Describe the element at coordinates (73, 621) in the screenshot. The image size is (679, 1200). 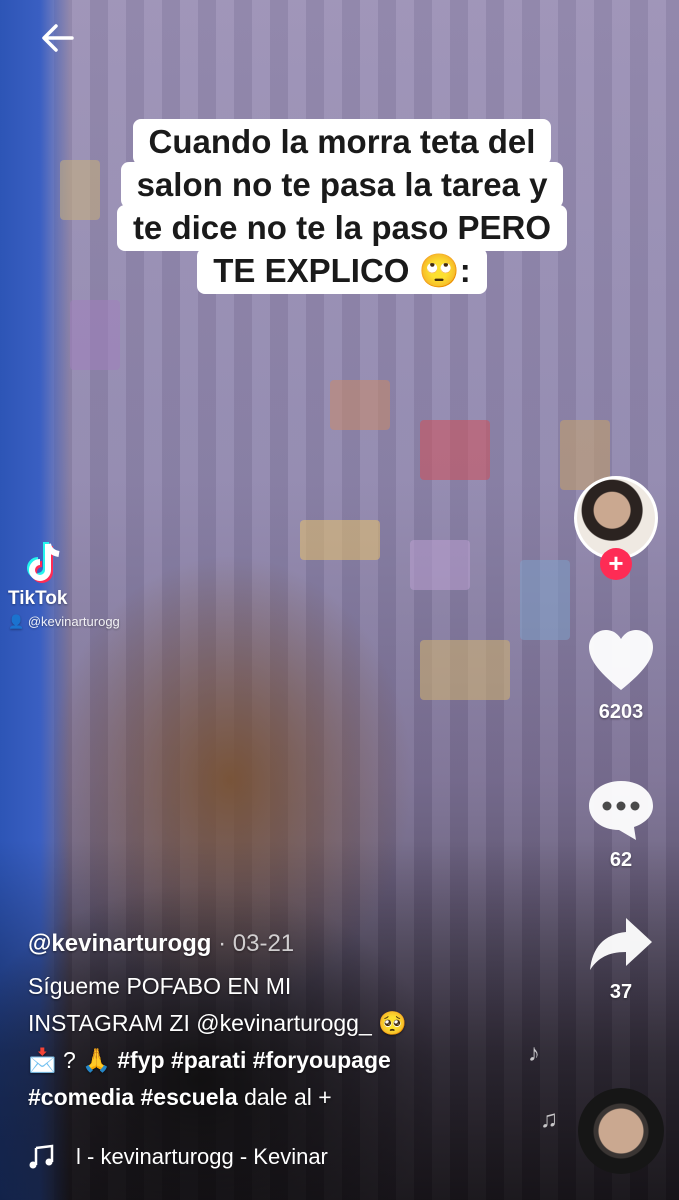
I see `watermark-username: @kevinarturogg` at that location.